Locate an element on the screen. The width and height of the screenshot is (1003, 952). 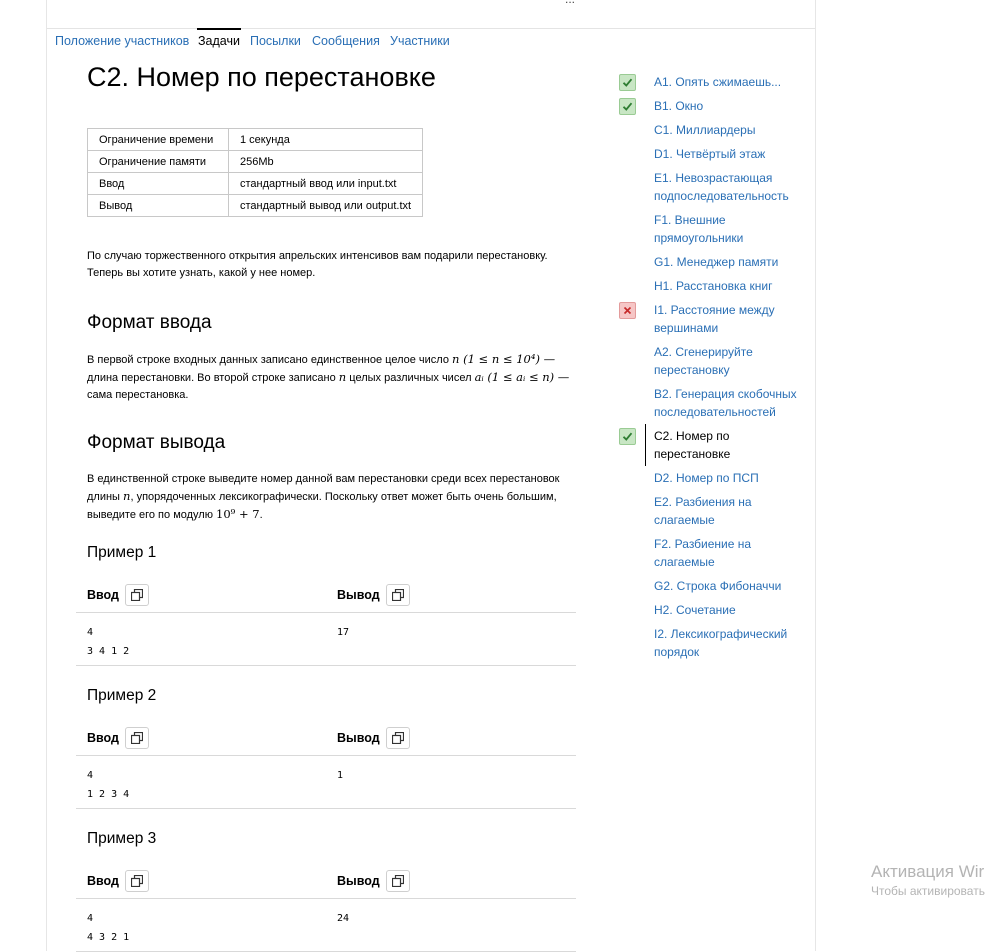
tab-submissions: Посылки is located at coordinates (275, 41).